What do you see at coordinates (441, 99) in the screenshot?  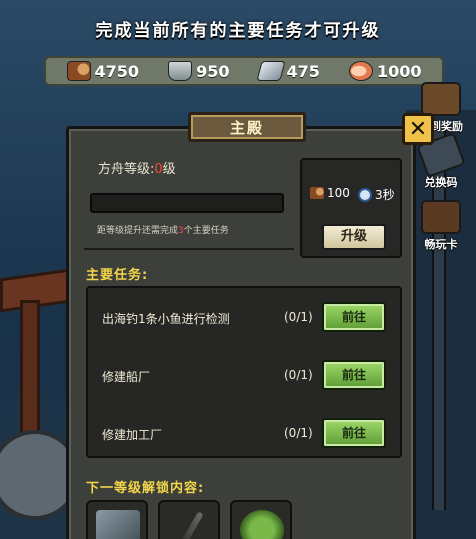 I see `treasure-chest-icon` at bounding box center [441, 99].